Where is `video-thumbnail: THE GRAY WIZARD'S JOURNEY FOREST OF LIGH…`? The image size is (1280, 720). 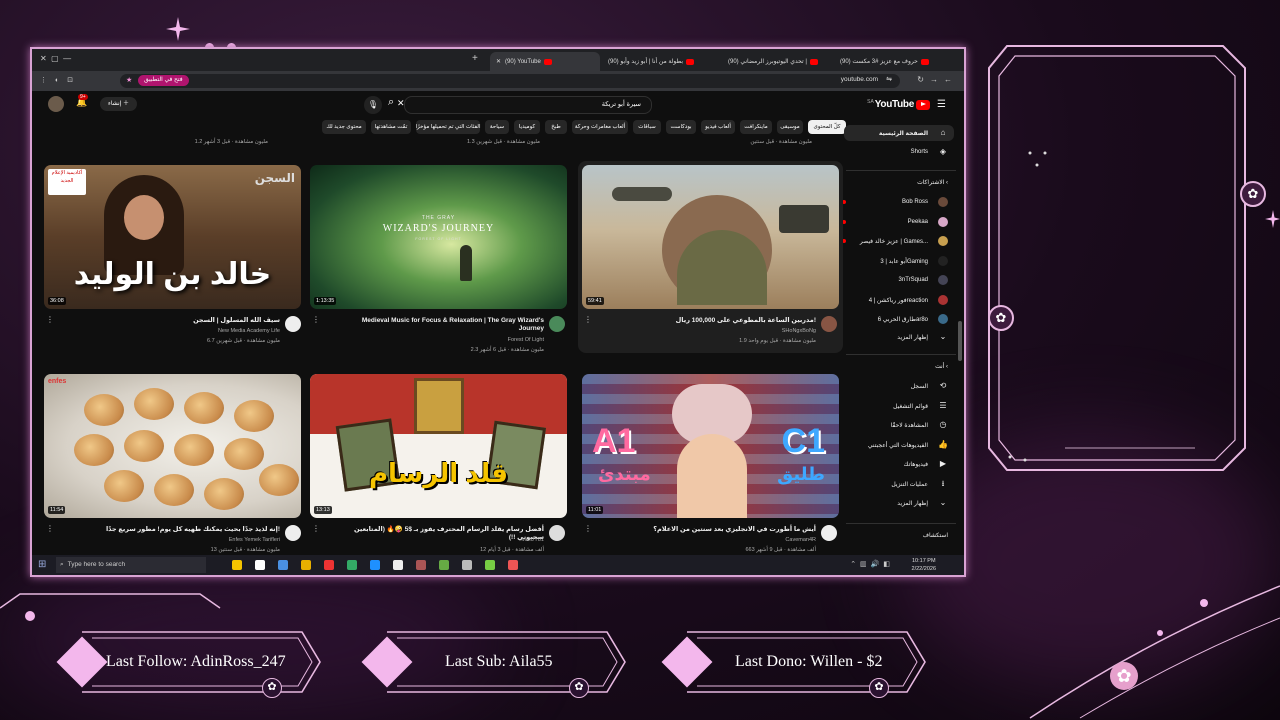 video-thumbnail: THE GRAY WIZARD'S JOURNEY FOREST OF LIGH… is located at coordinates (438, 237).